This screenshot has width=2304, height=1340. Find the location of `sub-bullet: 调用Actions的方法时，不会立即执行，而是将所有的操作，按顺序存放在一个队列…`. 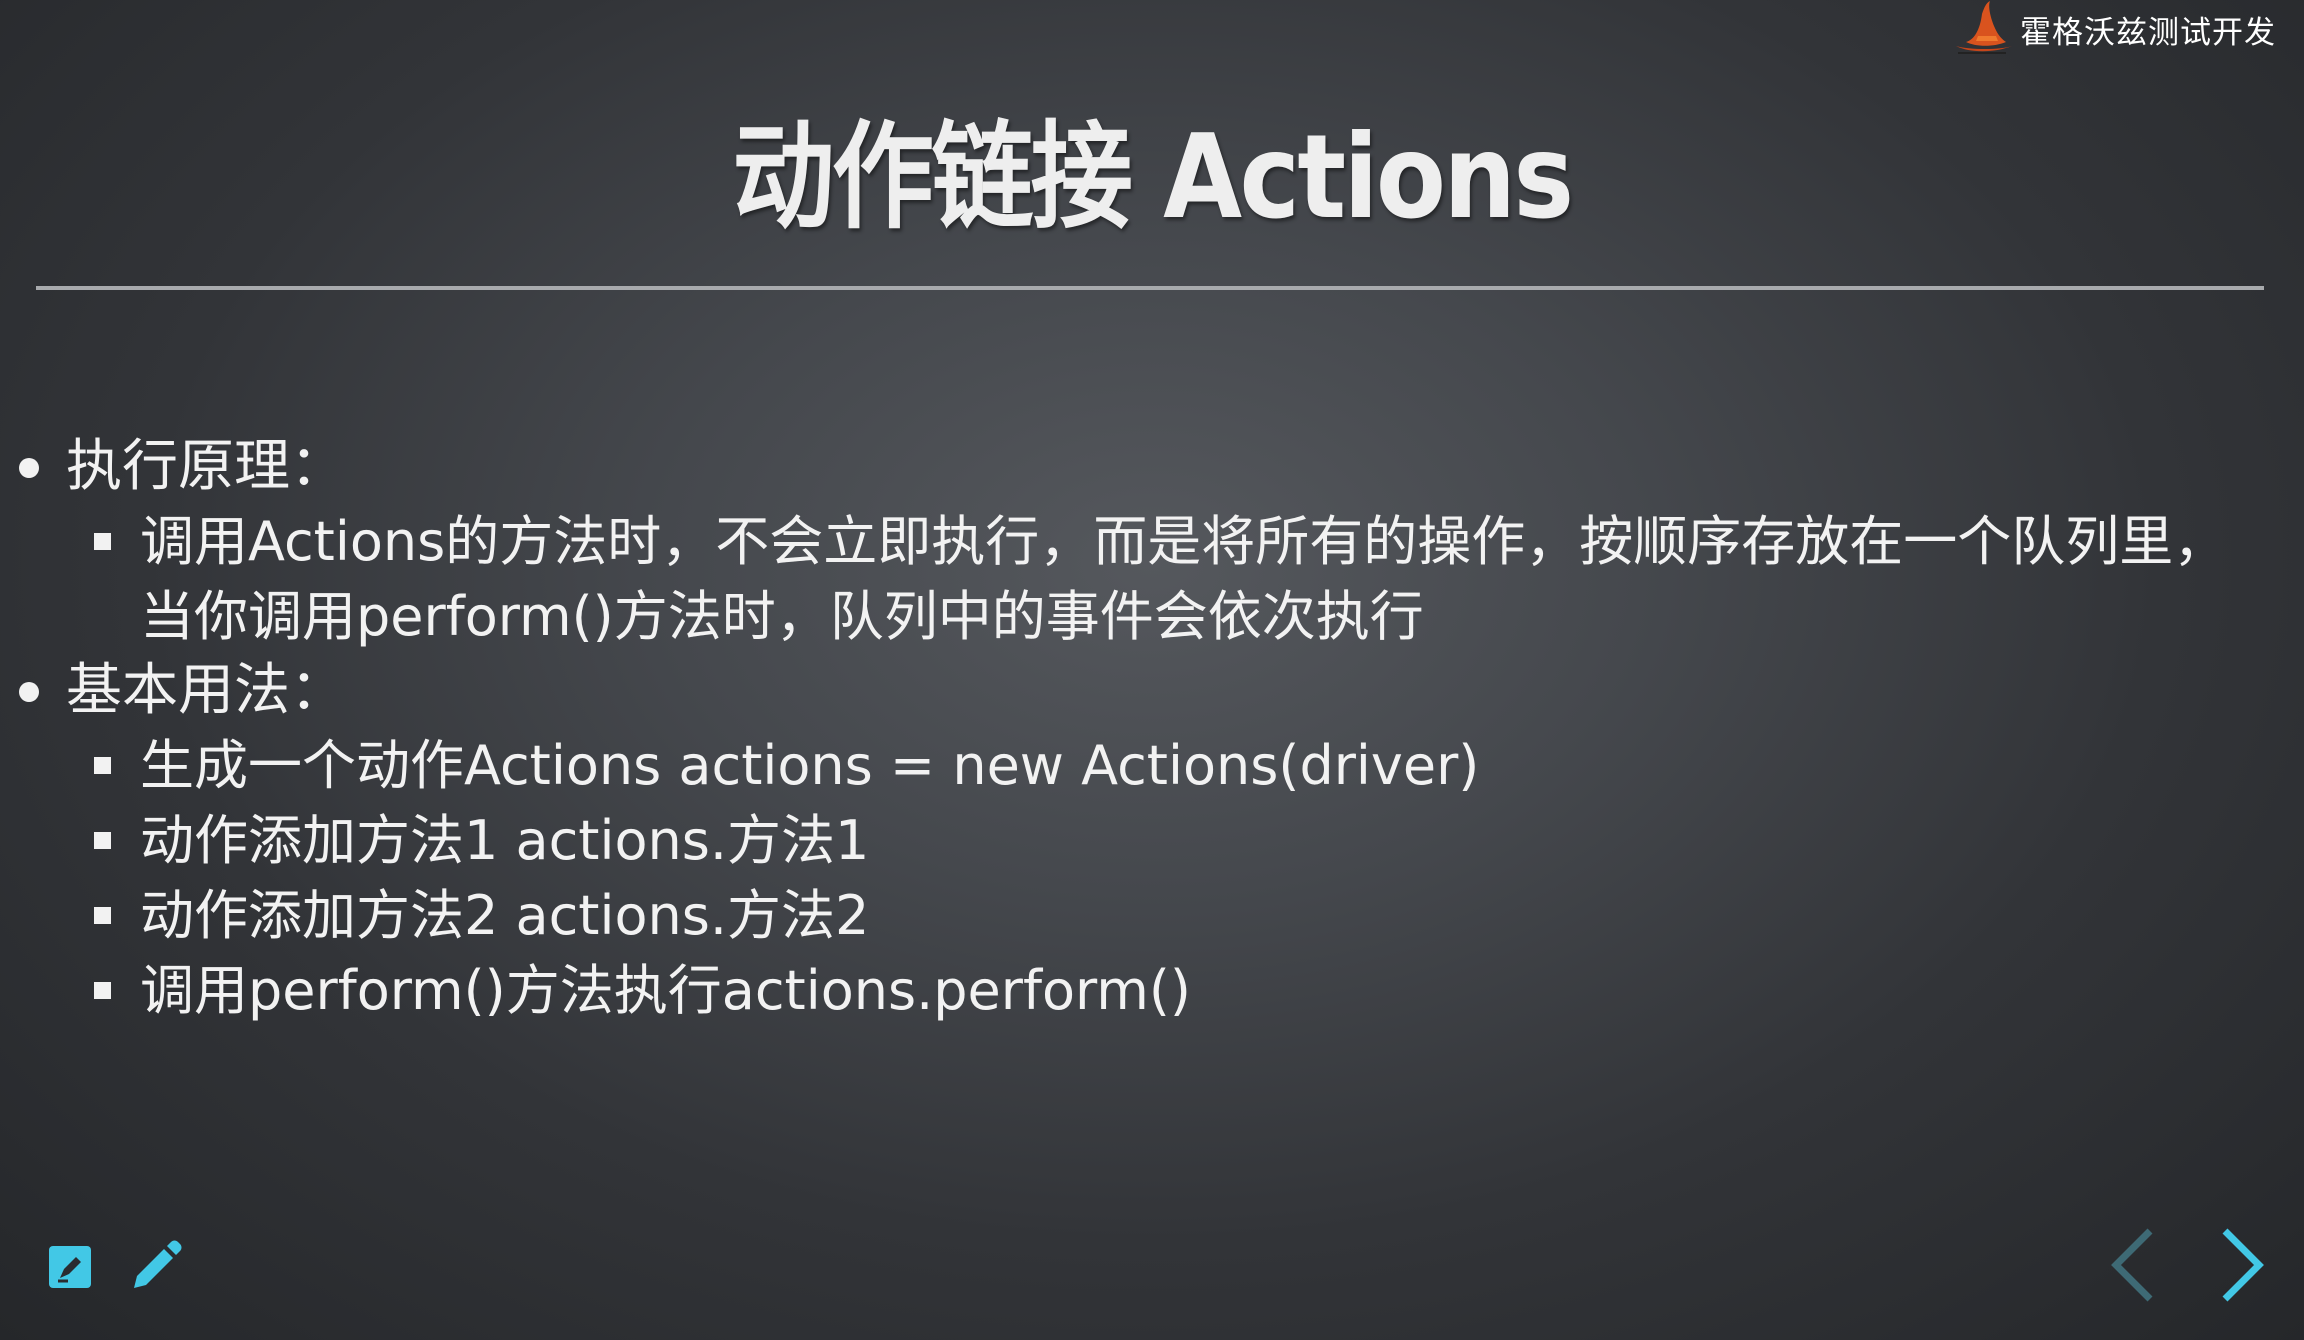

sub-bullet: 调用Actions的方法时，不会立即执行，而是将所有的操作，按顺序存放在一个队列… is located at coordinates (1125, 579).